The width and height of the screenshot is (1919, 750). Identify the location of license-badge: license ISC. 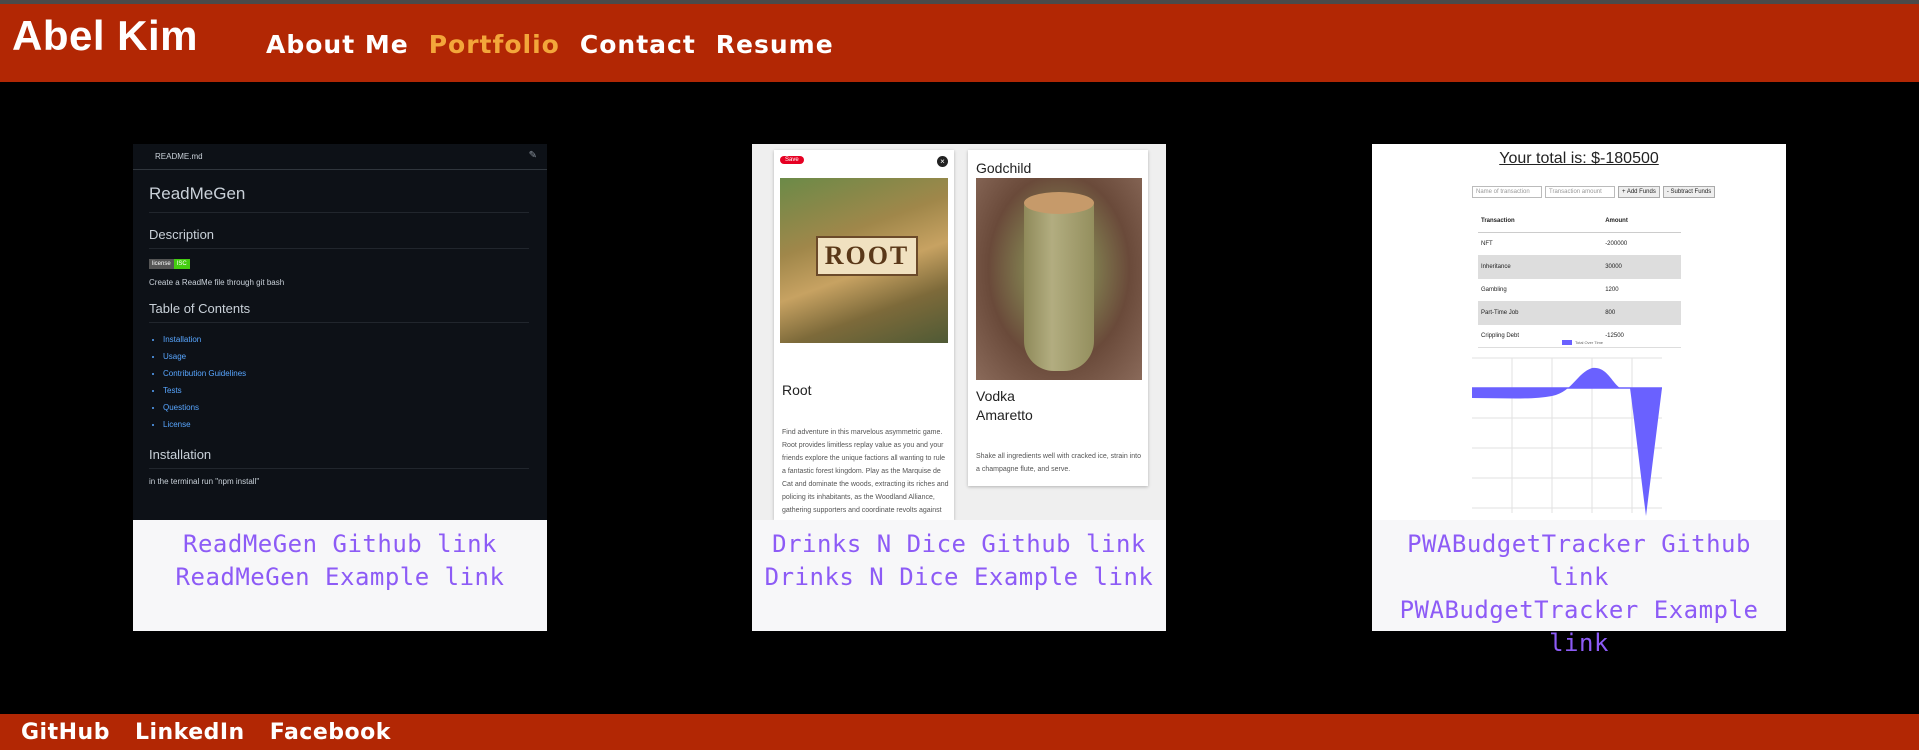
(169, 264).